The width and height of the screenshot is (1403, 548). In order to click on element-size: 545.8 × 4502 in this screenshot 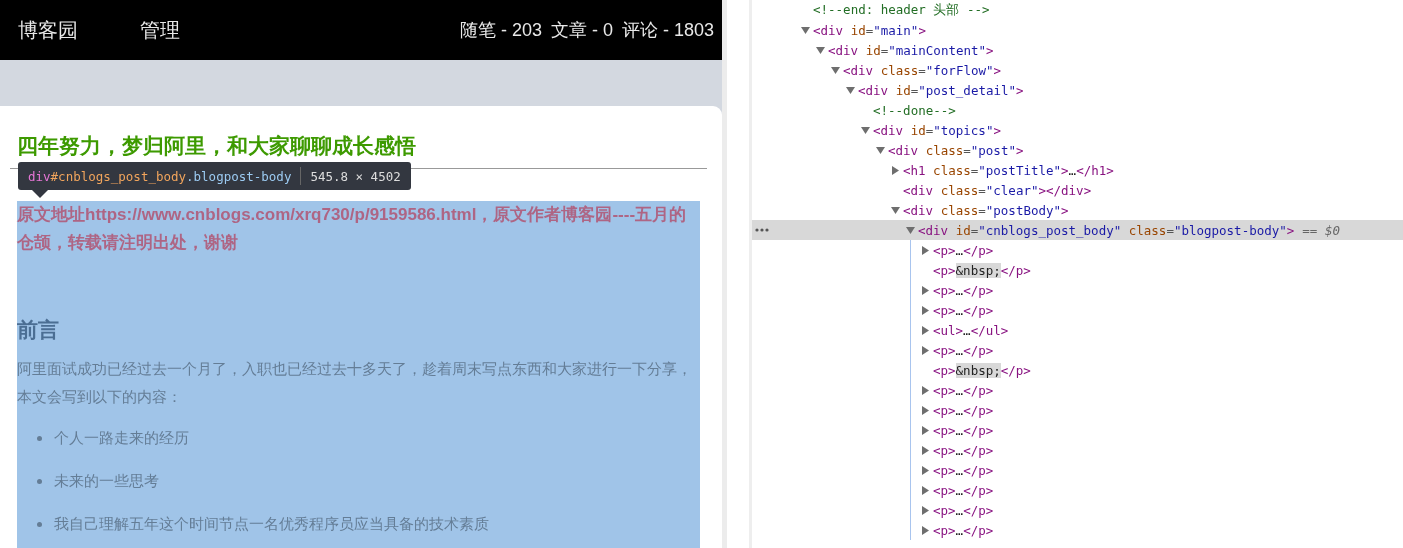, I will do `click(355, 176)`.